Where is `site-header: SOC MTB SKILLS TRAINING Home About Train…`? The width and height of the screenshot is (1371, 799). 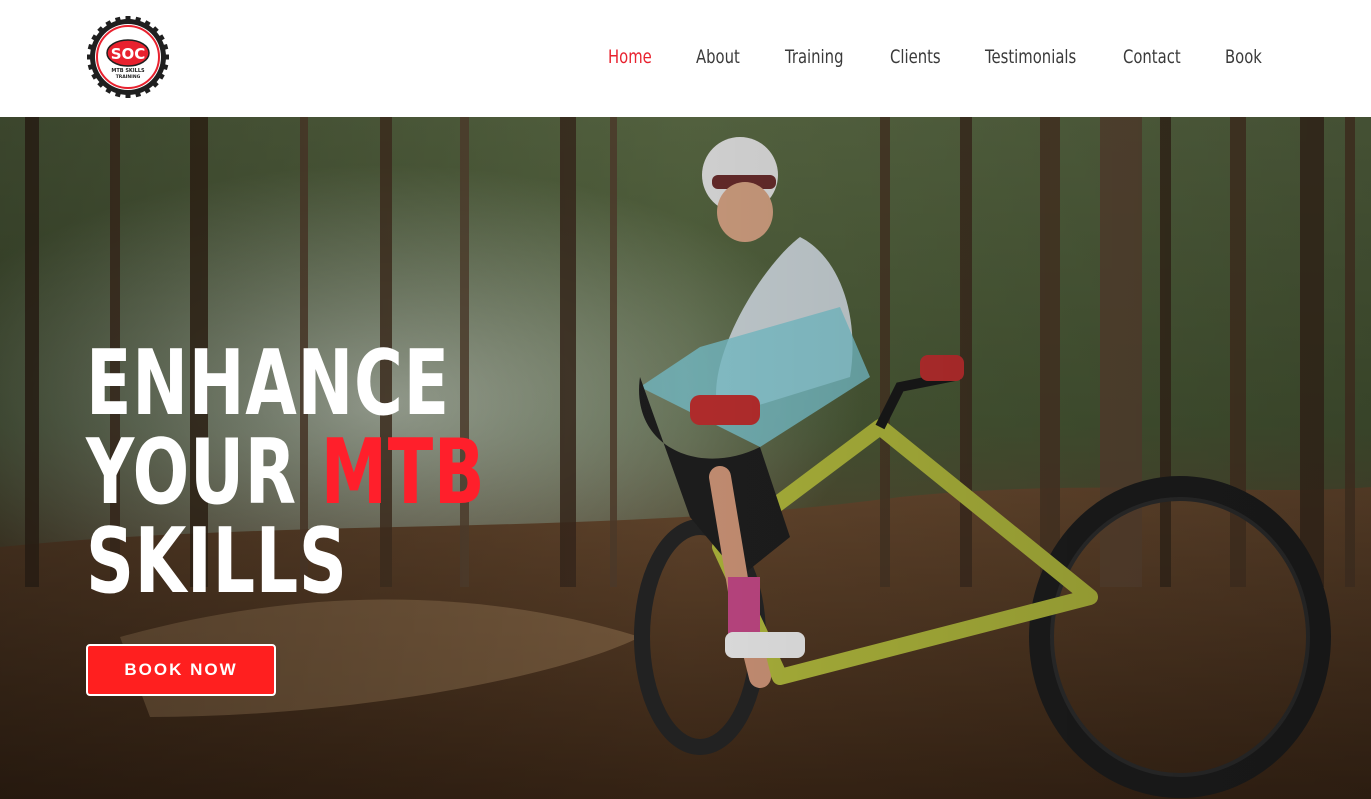
site-header: SOC MTB SKILLS TRAINING Home About Train… is located at coordinates (685, 58).